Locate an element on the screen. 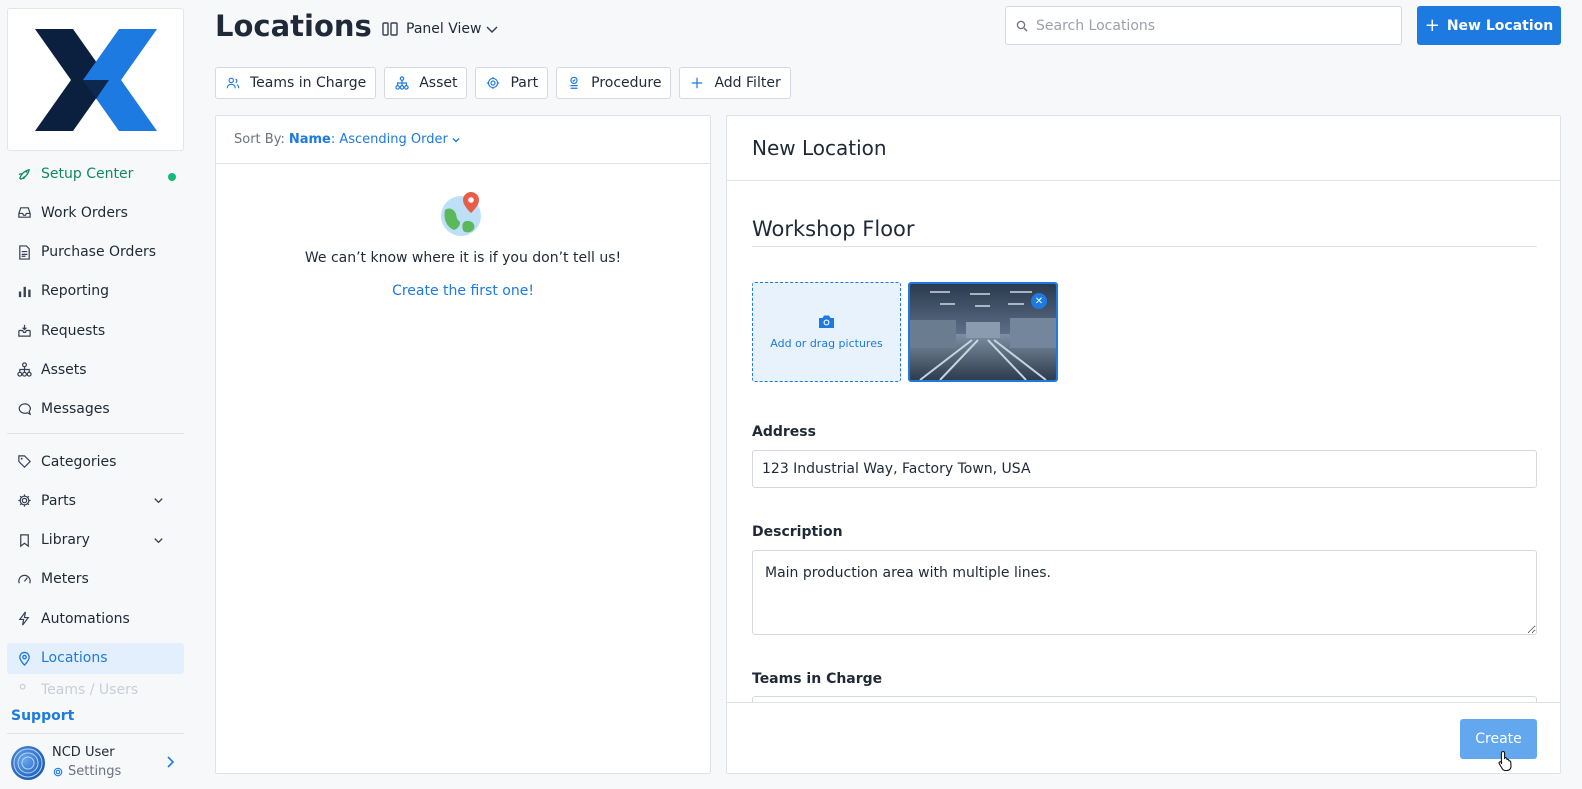 The height and width of the screenshot is (789, 1582). hierarchy-icon is located at coordinates (24, 370).